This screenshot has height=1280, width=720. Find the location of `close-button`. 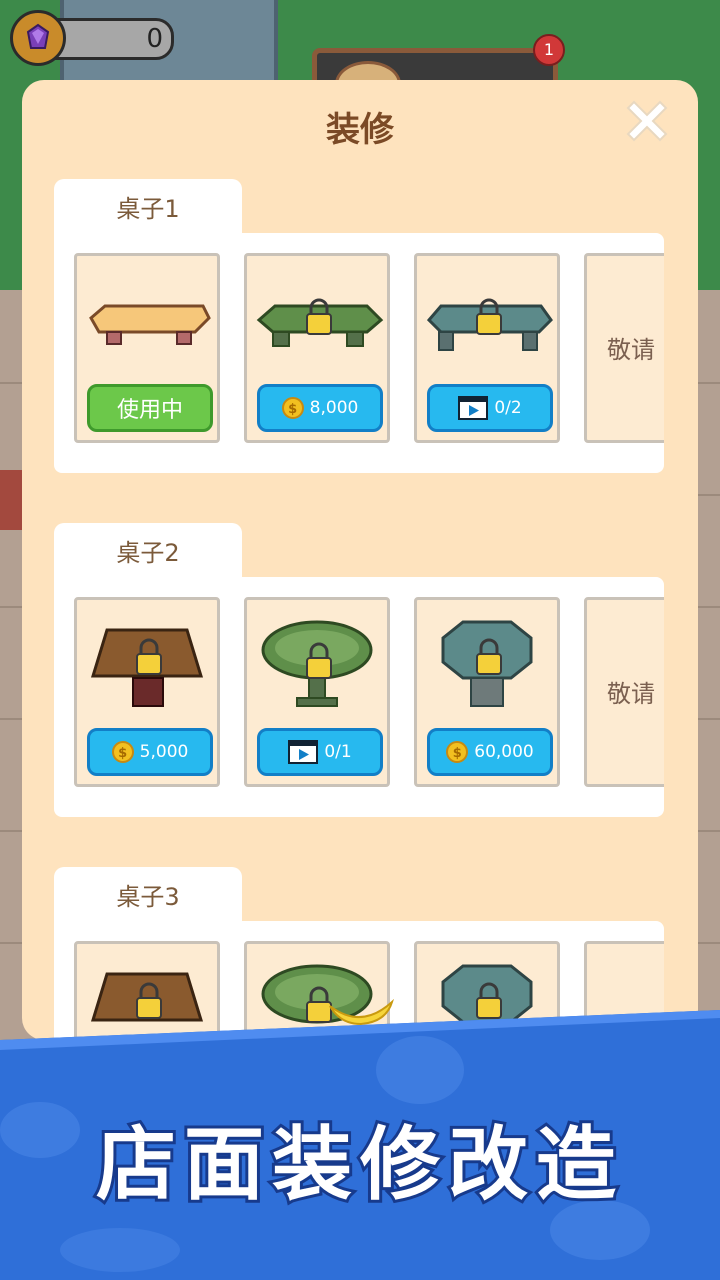

close-button is located at coordinates (647, 121).